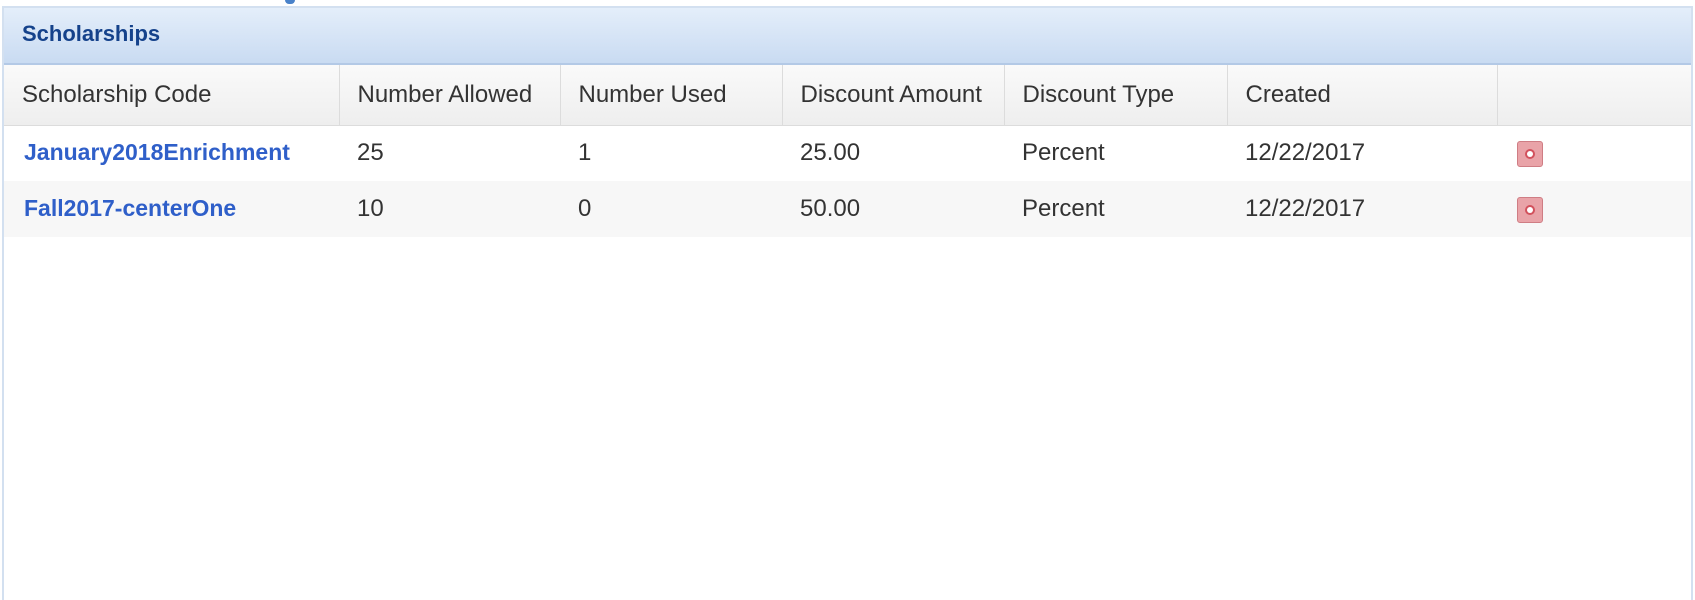  I want to click on number-allowed-cell: 25, so click(370, 153).